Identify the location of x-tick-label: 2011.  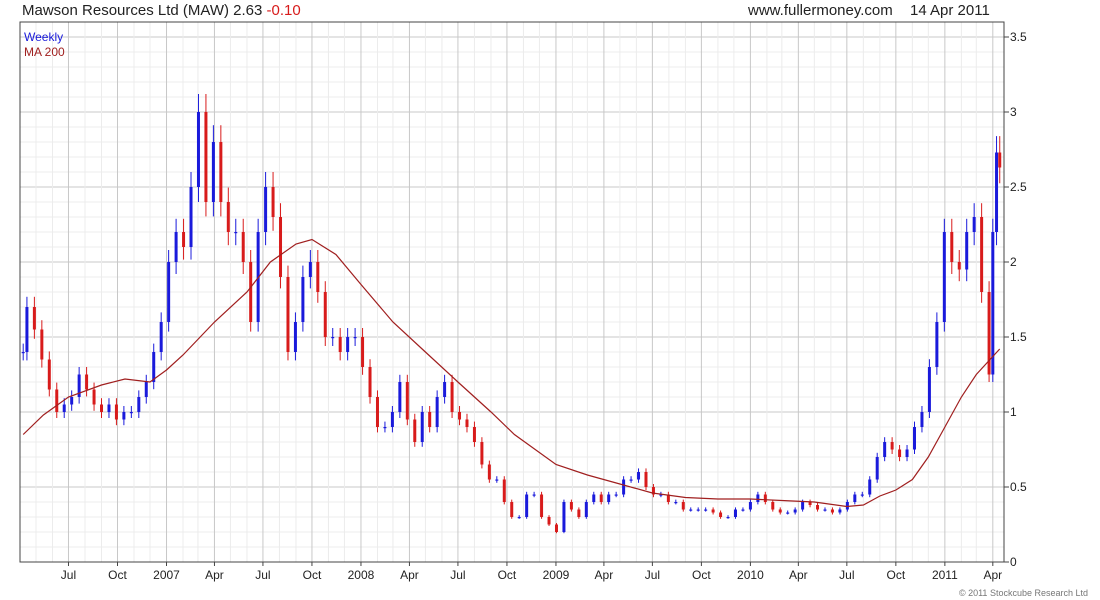
(945, 575).